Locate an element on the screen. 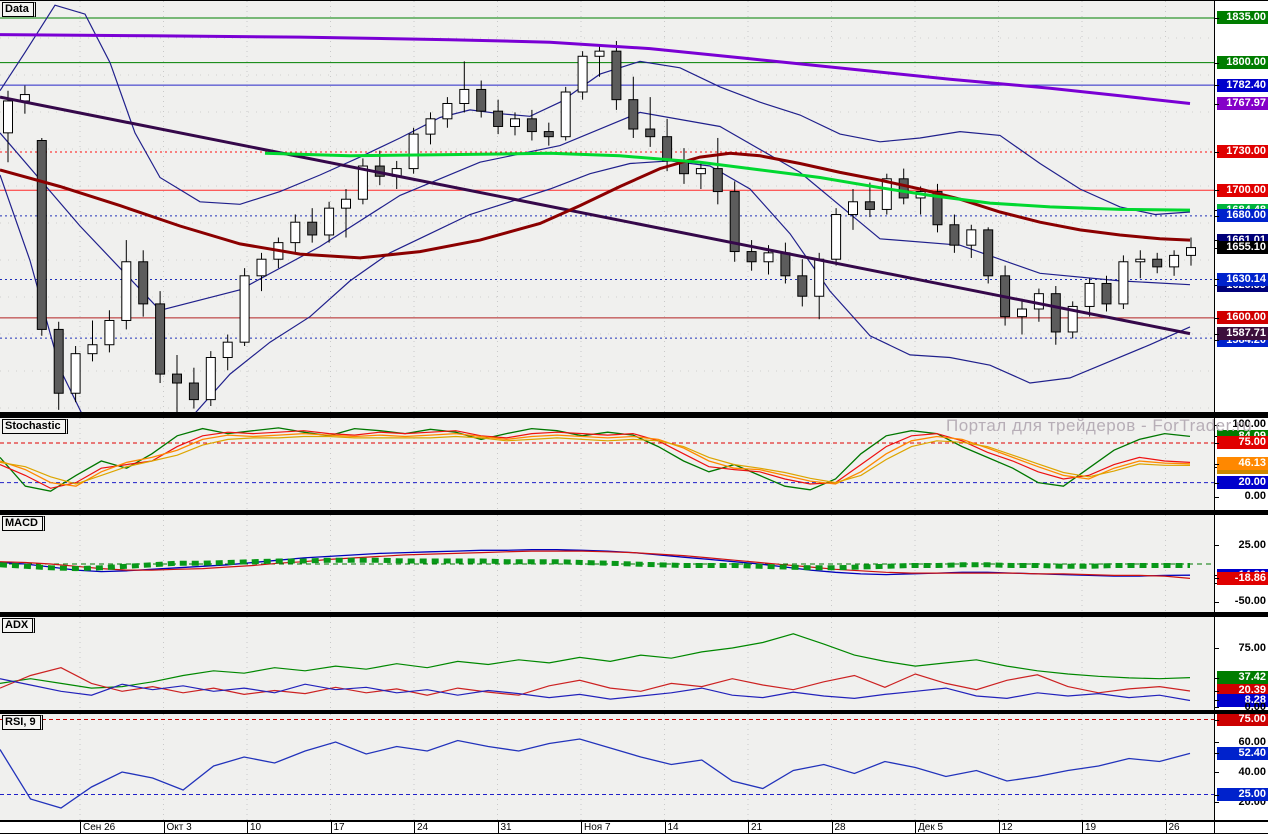 The height and width of the screenshot is (834, 1268). date-label: Сен 26 is located at coordinates (99, 827).